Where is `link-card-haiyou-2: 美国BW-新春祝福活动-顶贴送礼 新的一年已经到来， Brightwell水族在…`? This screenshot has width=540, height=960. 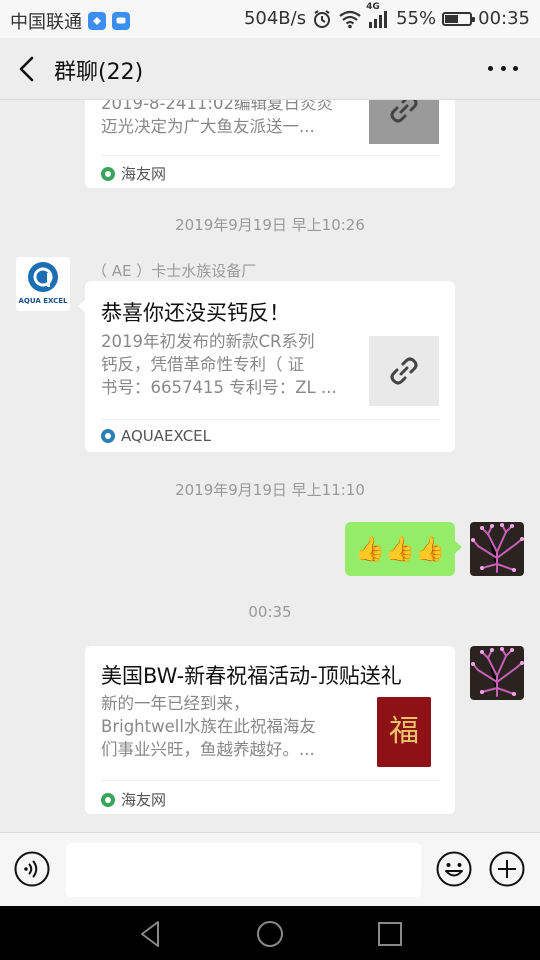
link-card-haiyou-2: 美国BW-新春祝福活动-顶贴送礼 新的一年已经到来， Brightwell水族在… is located at coordinates (270, 730).